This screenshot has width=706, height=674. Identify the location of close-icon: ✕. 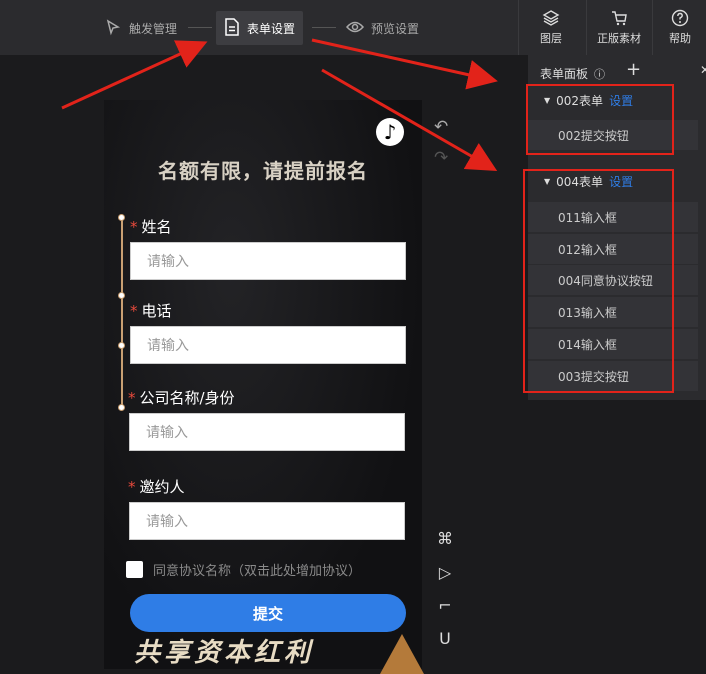
(703, 70).